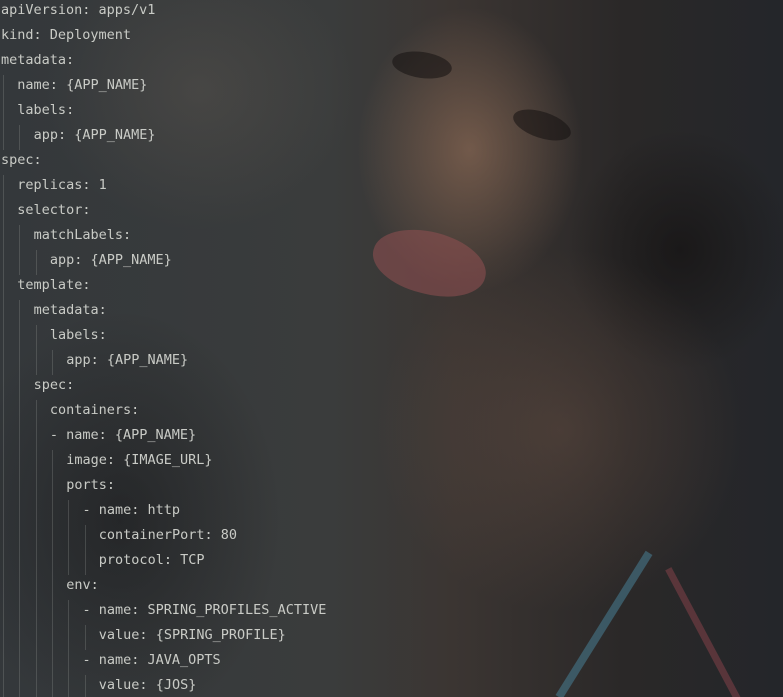 The height and width of the screenshot is (697, 783). I want to click on code-line: - name: JAVA_OPTS, so click(391, 662).